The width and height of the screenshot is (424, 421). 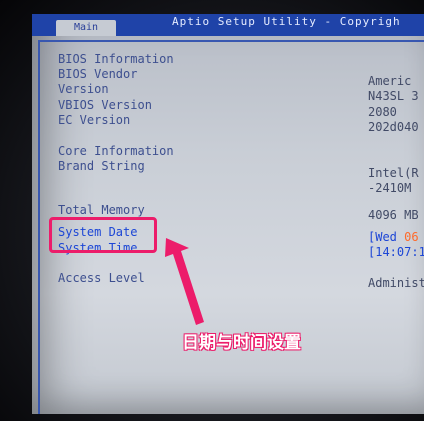 I want to click on annotation-arrow, so click(x=184, y=281).